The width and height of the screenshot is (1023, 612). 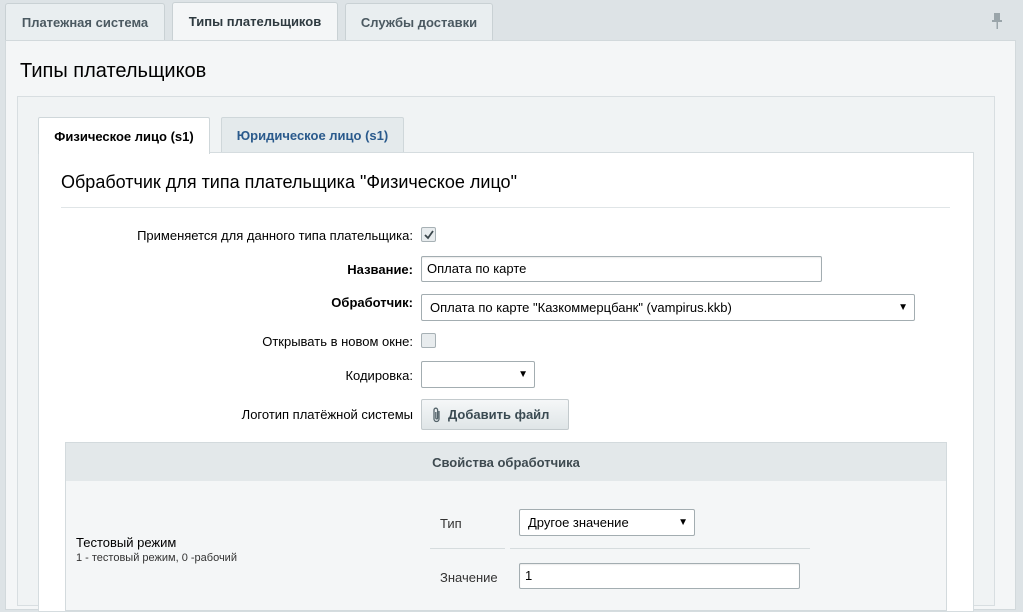 I want to click on prop-description: 1 - тестовый режим, 0 -рабочий, so click(x=156, y=558).